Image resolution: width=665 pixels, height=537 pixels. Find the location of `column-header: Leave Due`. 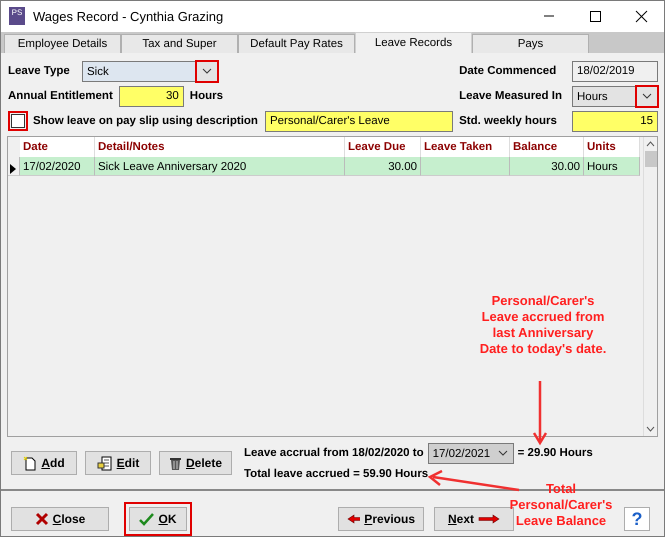

column-header: Leave Due is located at coordinates (383, 146).